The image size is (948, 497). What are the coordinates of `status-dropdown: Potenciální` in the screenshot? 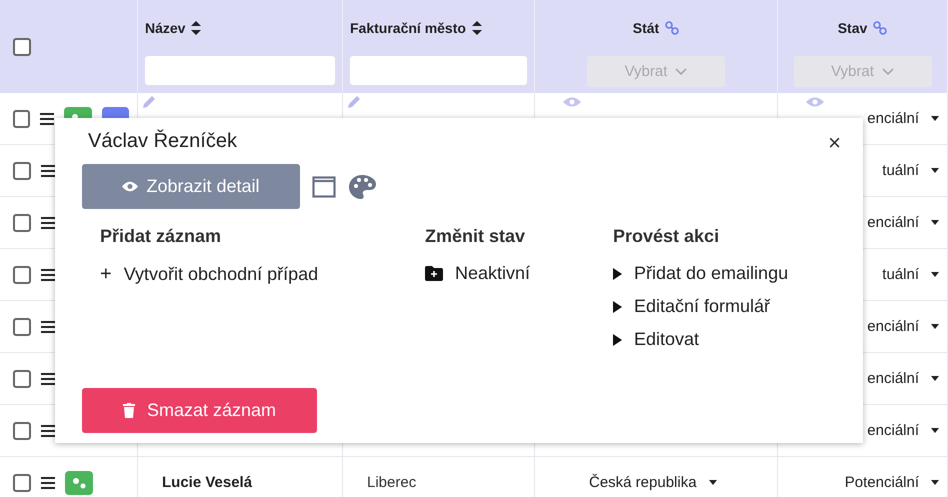 It's located at (862, 482).